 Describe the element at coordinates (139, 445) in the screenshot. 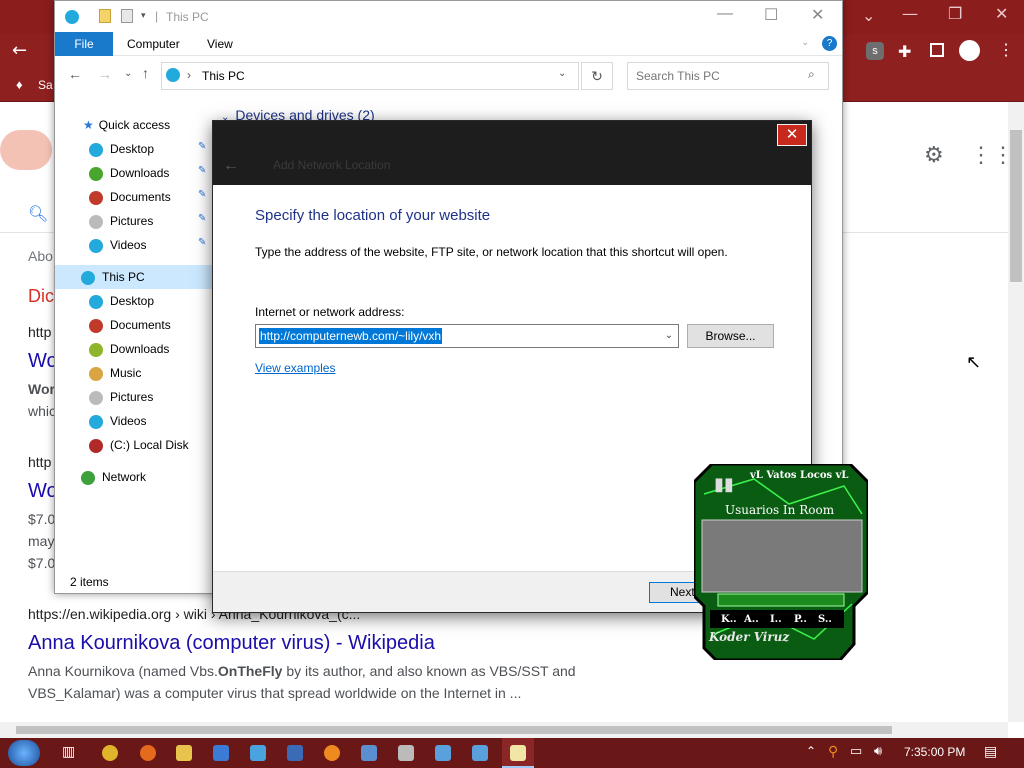

I see `nav-local-disk: (C:) Local Disk` at that location.